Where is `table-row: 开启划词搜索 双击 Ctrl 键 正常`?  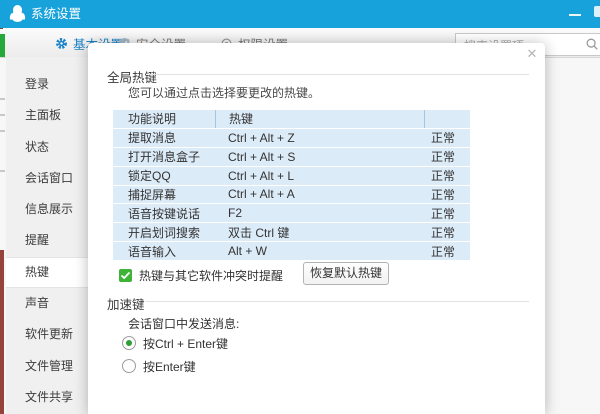 table-row: 开启划词搜索 双击 Ctrl 键 正常 is located at coordinates (291, 231).